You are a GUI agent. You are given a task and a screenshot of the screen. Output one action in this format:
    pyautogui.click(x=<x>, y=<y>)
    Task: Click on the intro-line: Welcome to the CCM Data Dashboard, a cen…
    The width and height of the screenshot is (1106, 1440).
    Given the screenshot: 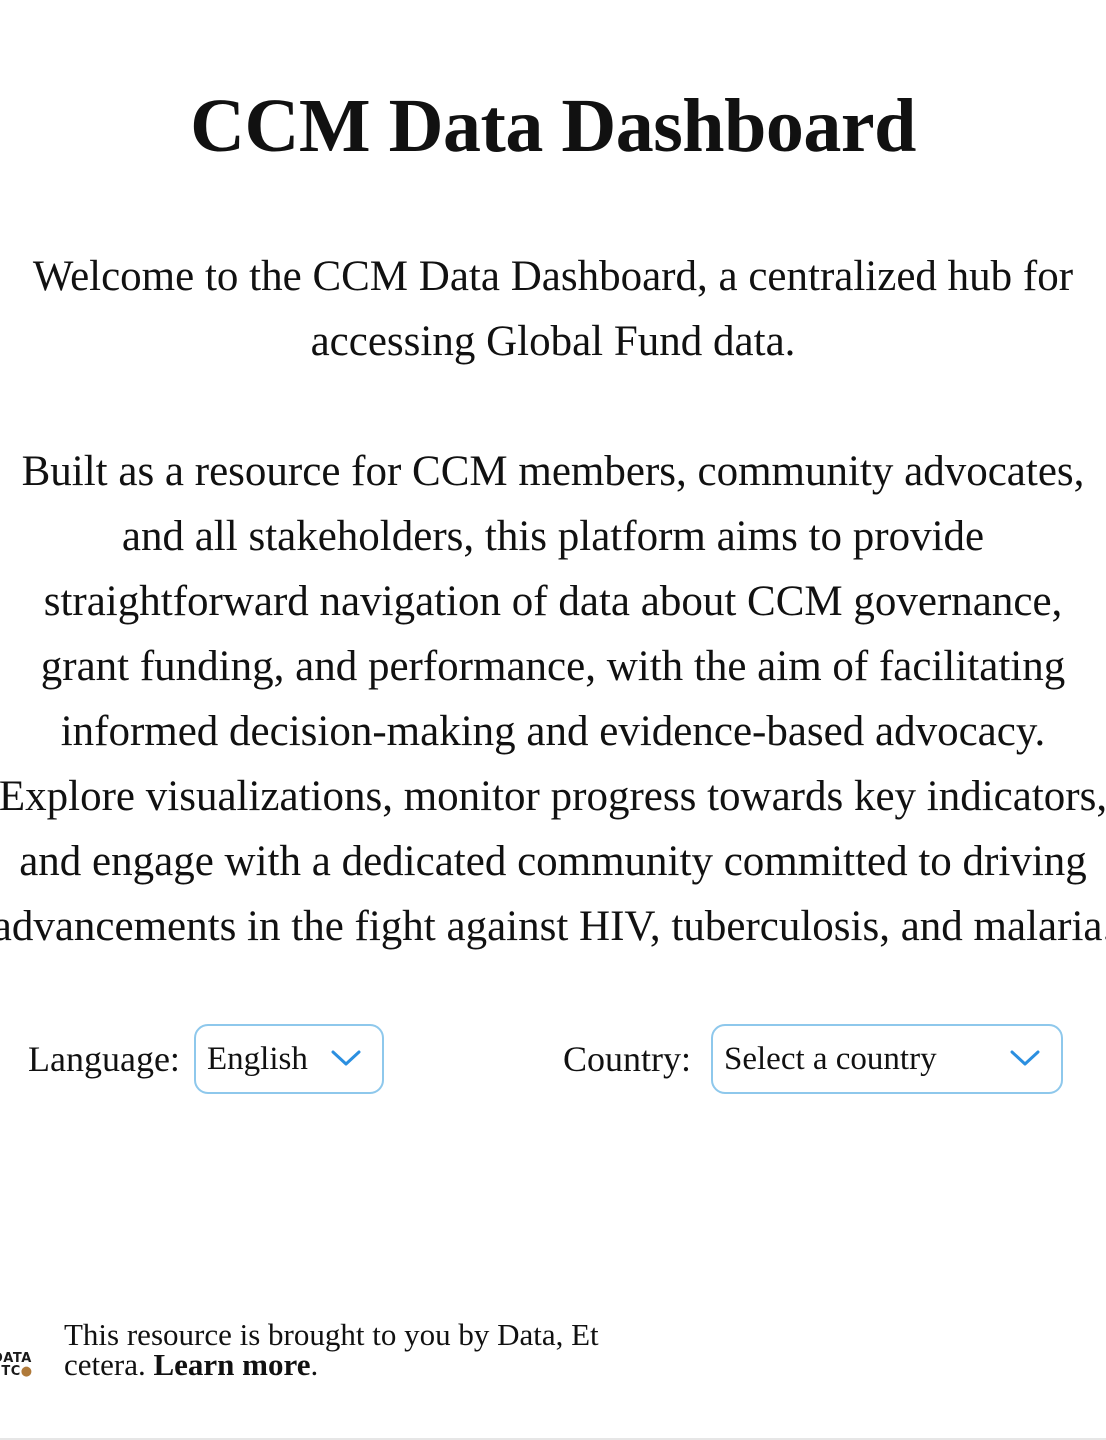 What is the action you would take?
    pyautogui.click(x=553, y=276)
    